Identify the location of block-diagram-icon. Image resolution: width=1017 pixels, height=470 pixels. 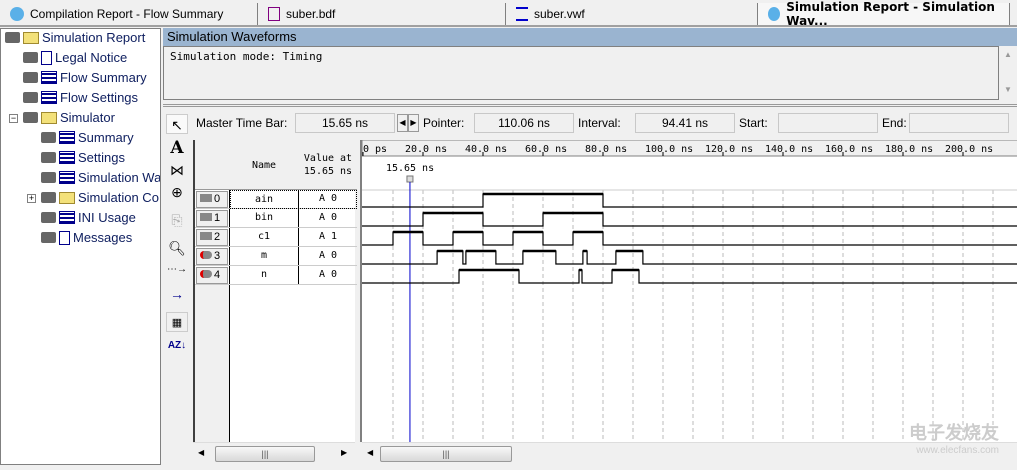
(274, 14).